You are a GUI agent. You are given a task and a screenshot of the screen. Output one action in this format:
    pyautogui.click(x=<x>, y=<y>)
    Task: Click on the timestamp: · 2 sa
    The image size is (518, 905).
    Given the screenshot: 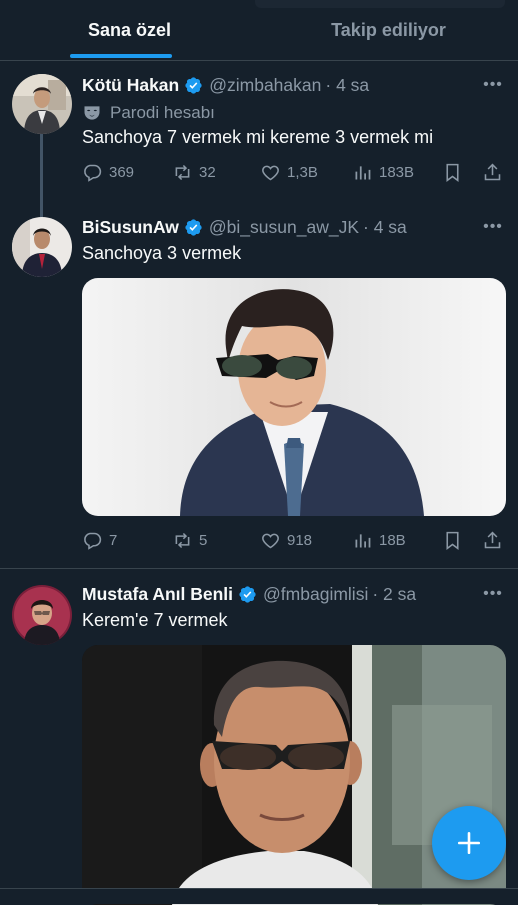 What is the action you would take?
    pyautogui.click(x=394, y=594)
    